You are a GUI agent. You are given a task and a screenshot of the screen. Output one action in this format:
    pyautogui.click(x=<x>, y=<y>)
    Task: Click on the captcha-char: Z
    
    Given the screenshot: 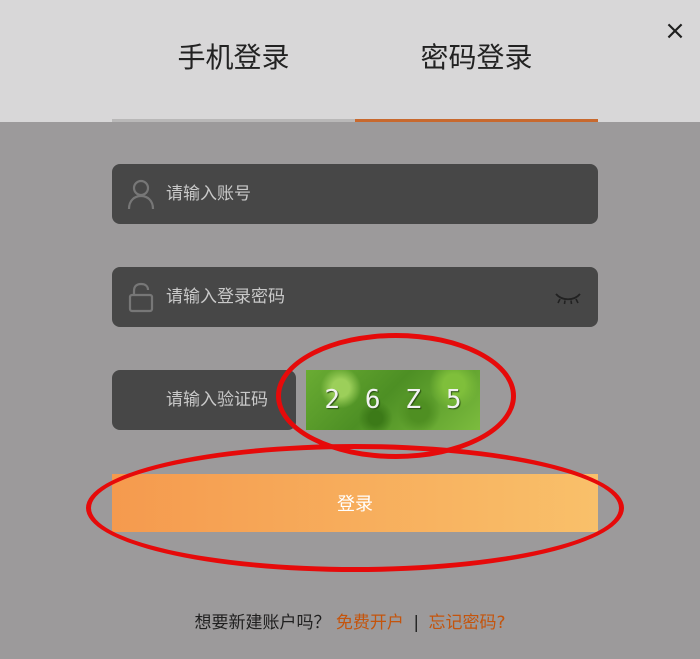 What is the action you would take?
    pyautogui.click(x=413, y=400)
    